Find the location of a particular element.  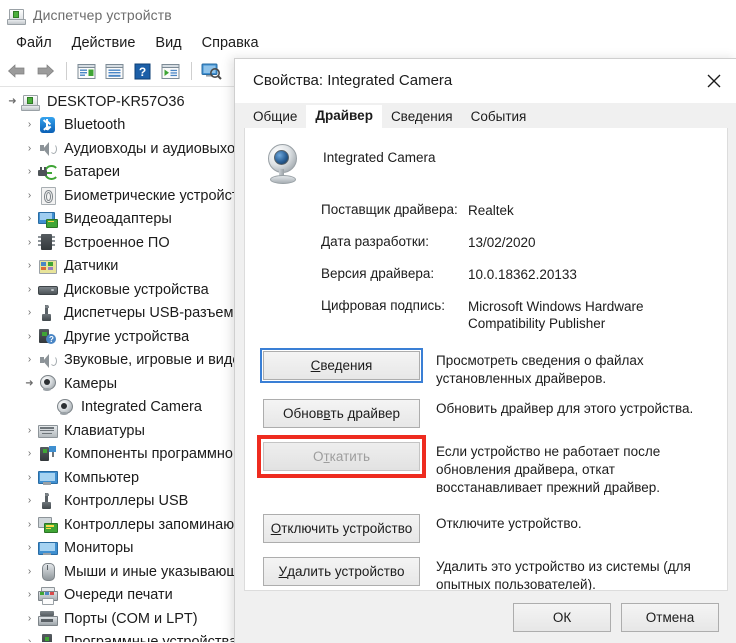

menu-file: Файл is located at coordinates (34, 43).